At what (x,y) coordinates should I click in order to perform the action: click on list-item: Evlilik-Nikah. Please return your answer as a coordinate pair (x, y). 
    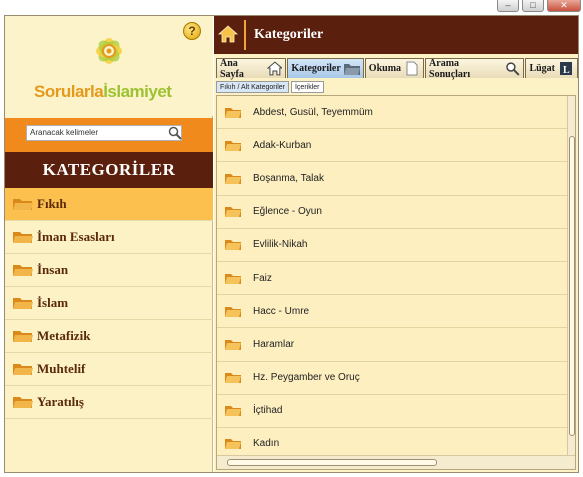
    Looking at the image, I should click on (396, 245).